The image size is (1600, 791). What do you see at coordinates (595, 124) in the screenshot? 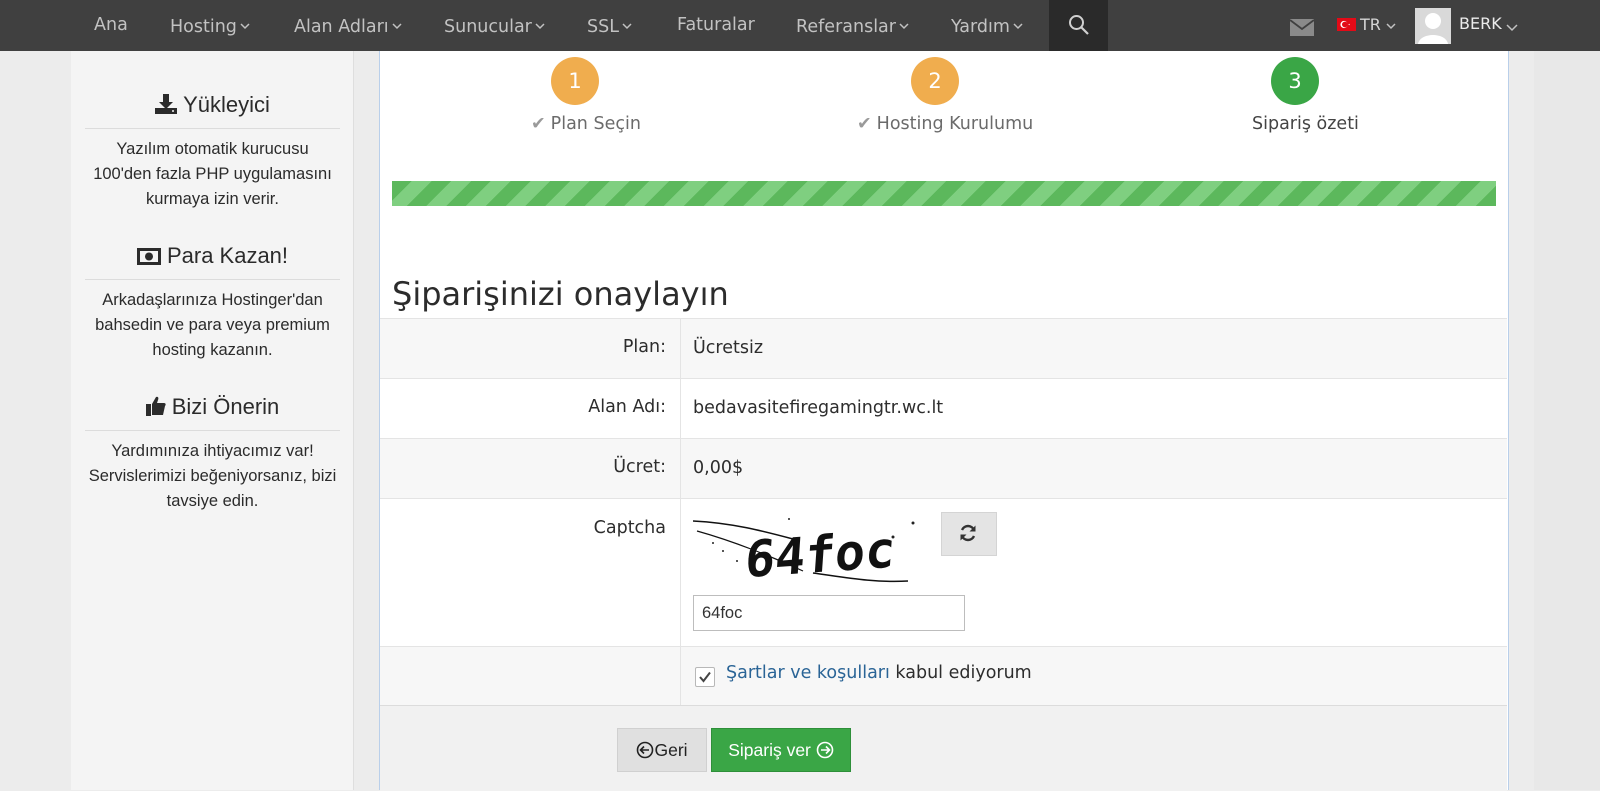
I see `step-label-text: Plan Seçin` at bounding box center [595, 124].